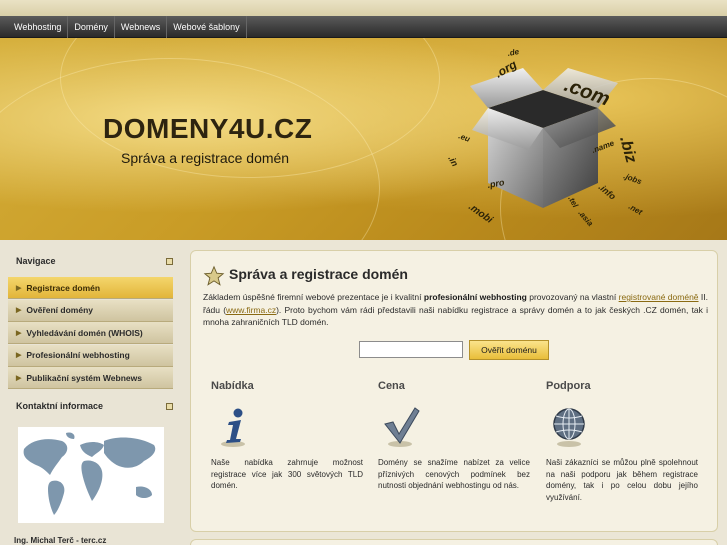 This screenshot has width=727, height=545. What do you see at coordinates (509, 350) in the screenshot?
I see `check-domain-button: Ověřit doménu` at bounding box center [509, 350].